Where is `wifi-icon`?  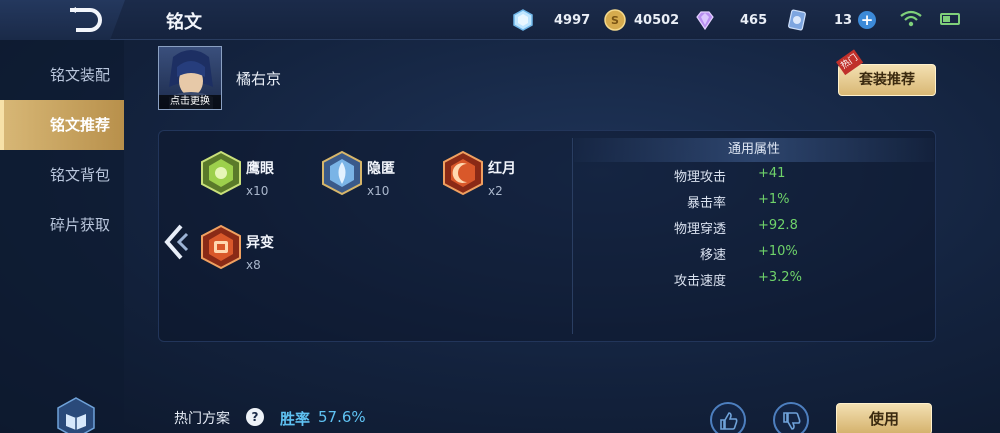 wifi-icon is located at coordinates (911, 18).